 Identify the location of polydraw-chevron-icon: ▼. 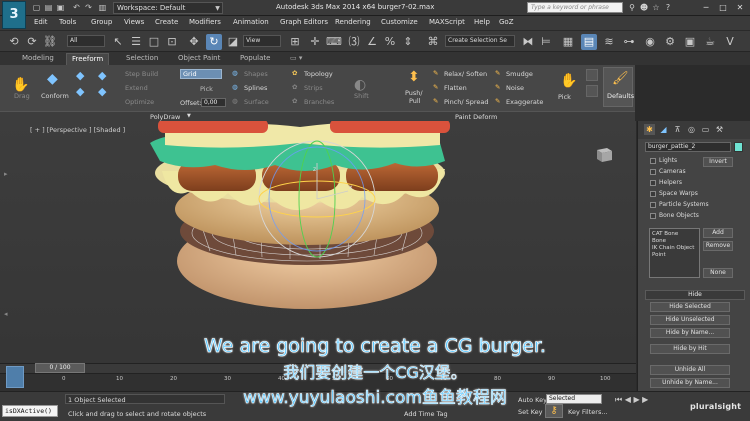
(189, 116).